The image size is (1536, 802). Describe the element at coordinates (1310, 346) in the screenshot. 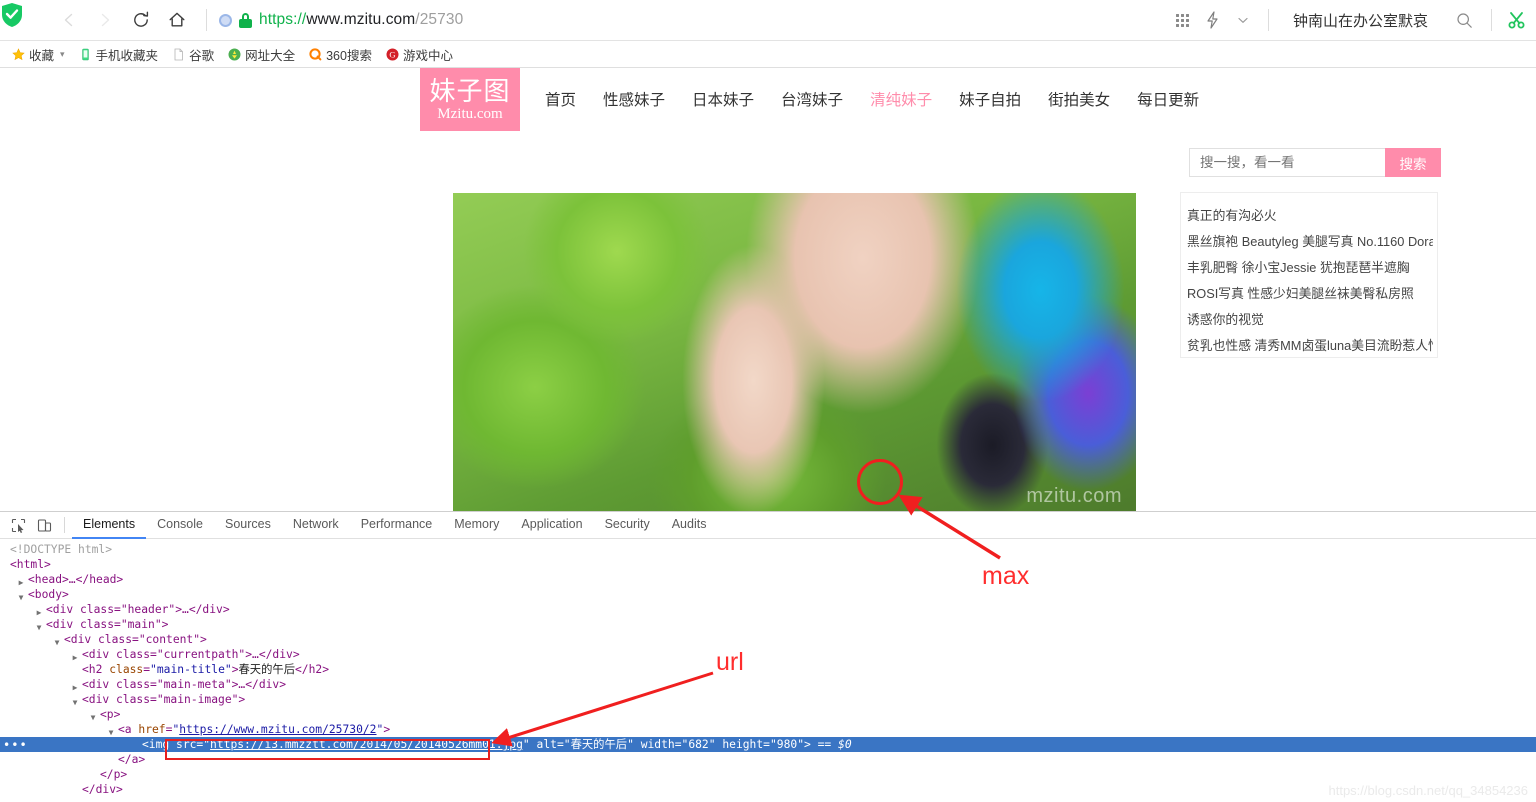

I see `sidebar-link: 贫乳也性感 清秀MM卤蛋luna美目流盼惹人怜` at that location.